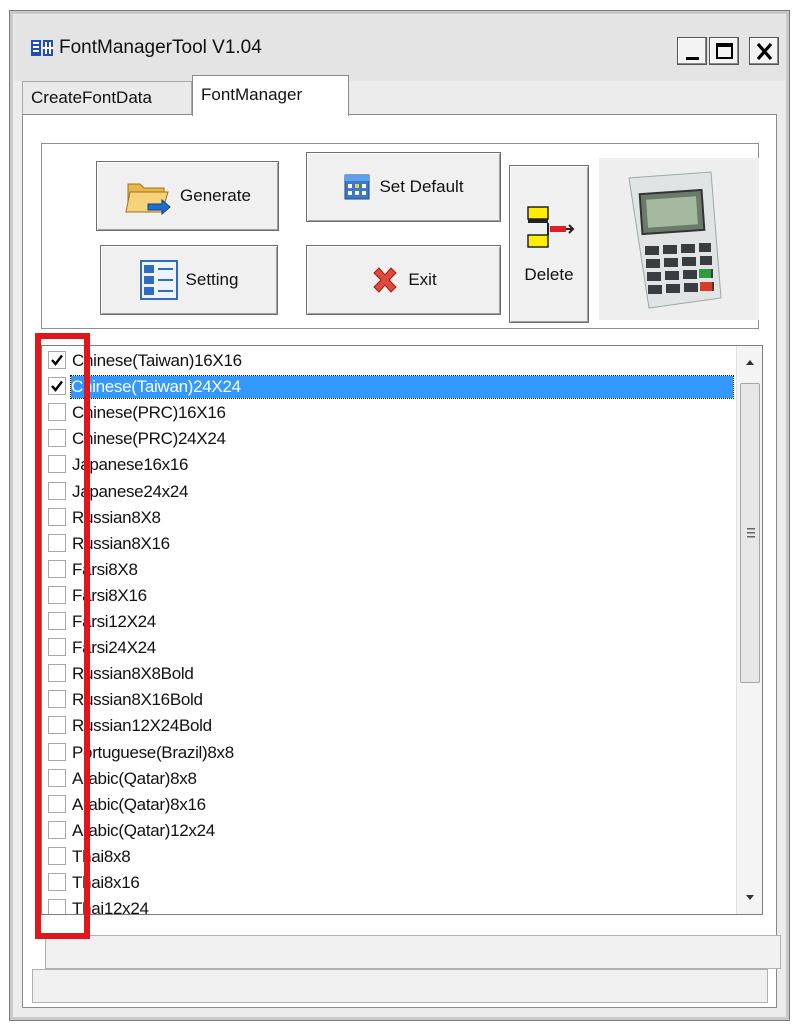 Image resolution: width=799 pixels, height=1028 pixels. Describe the element at coordinates (160, 47) in the screenshot. I see `window-title: FontManagerTool V1.04` at that location.